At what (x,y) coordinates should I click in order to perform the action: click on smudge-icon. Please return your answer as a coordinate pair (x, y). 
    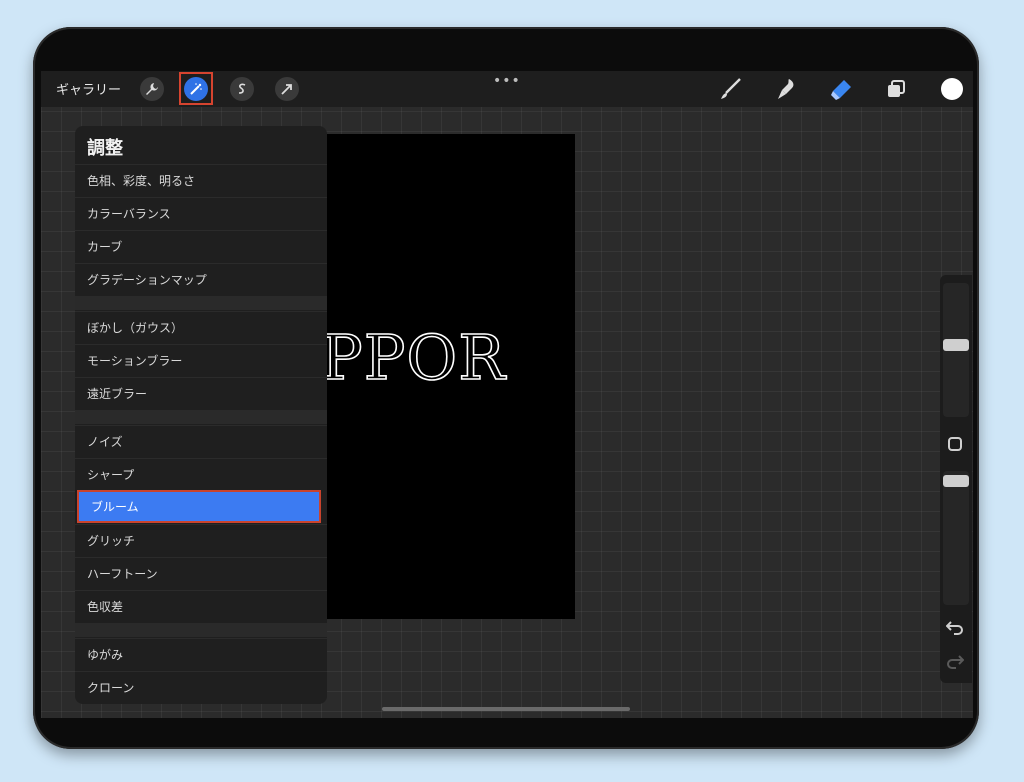
    Looking at the image, I should click on (787, 89).